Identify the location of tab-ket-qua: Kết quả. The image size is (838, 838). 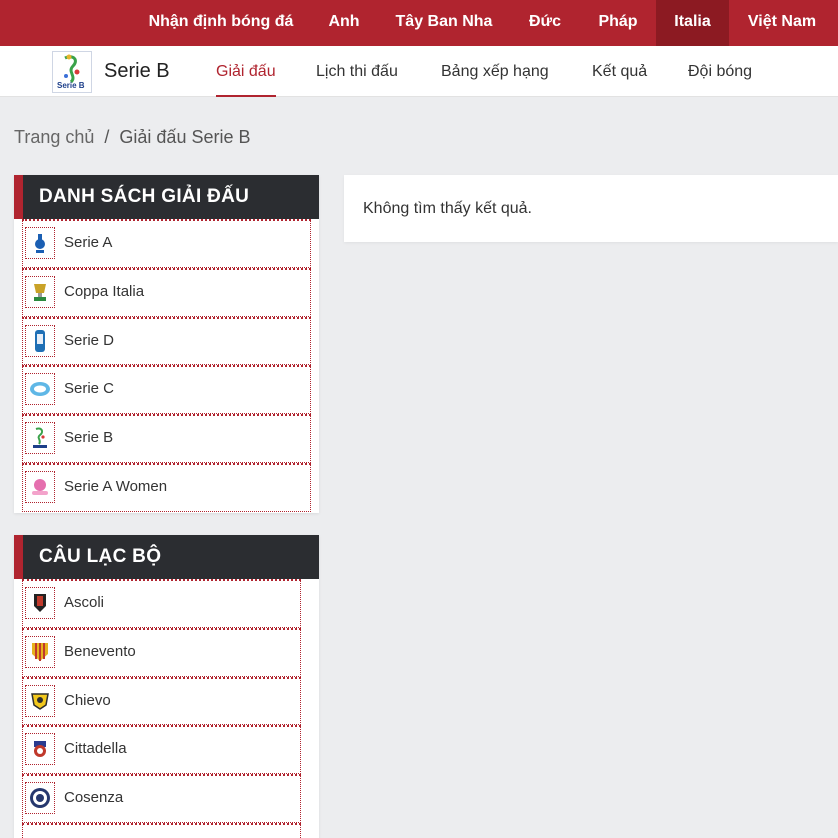
(619, 71).